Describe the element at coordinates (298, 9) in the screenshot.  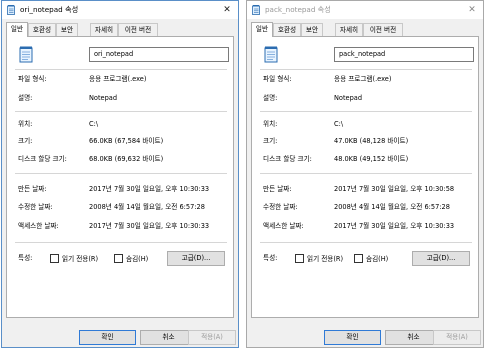
I see `window-title: pack_notepad 속성` at that location.